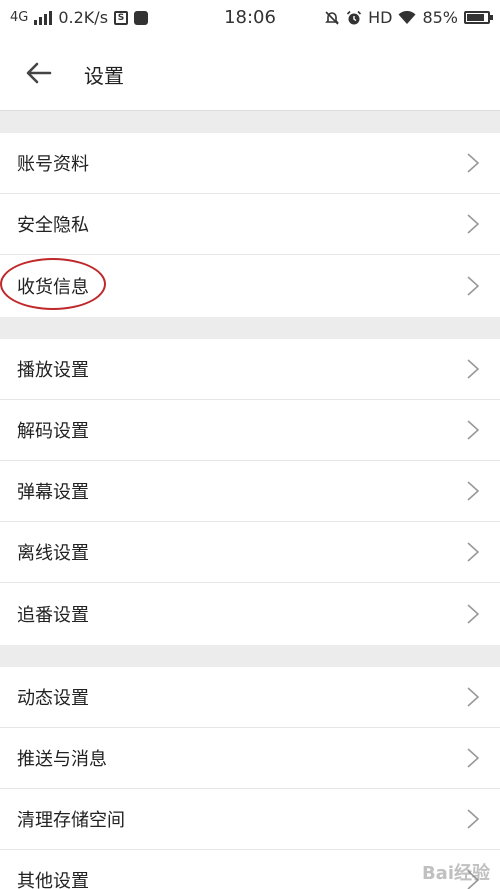 The image size is (500, 889). Describe the element at coordinates (53, 284) in the screenshot. I see `highlight-annotation` at that location.